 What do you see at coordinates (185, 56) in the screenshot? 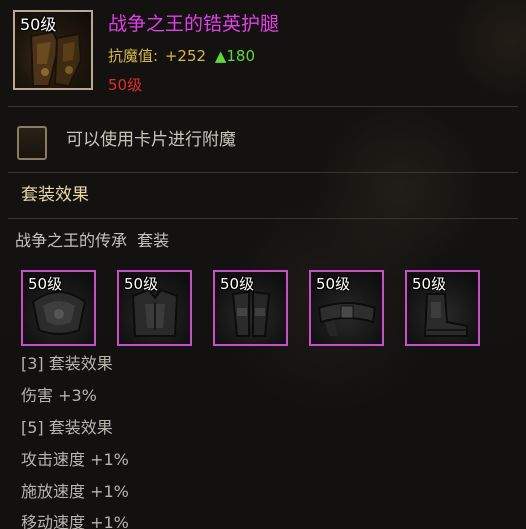
I see `stat-base-value: +252` at bounding box center [185, 56].